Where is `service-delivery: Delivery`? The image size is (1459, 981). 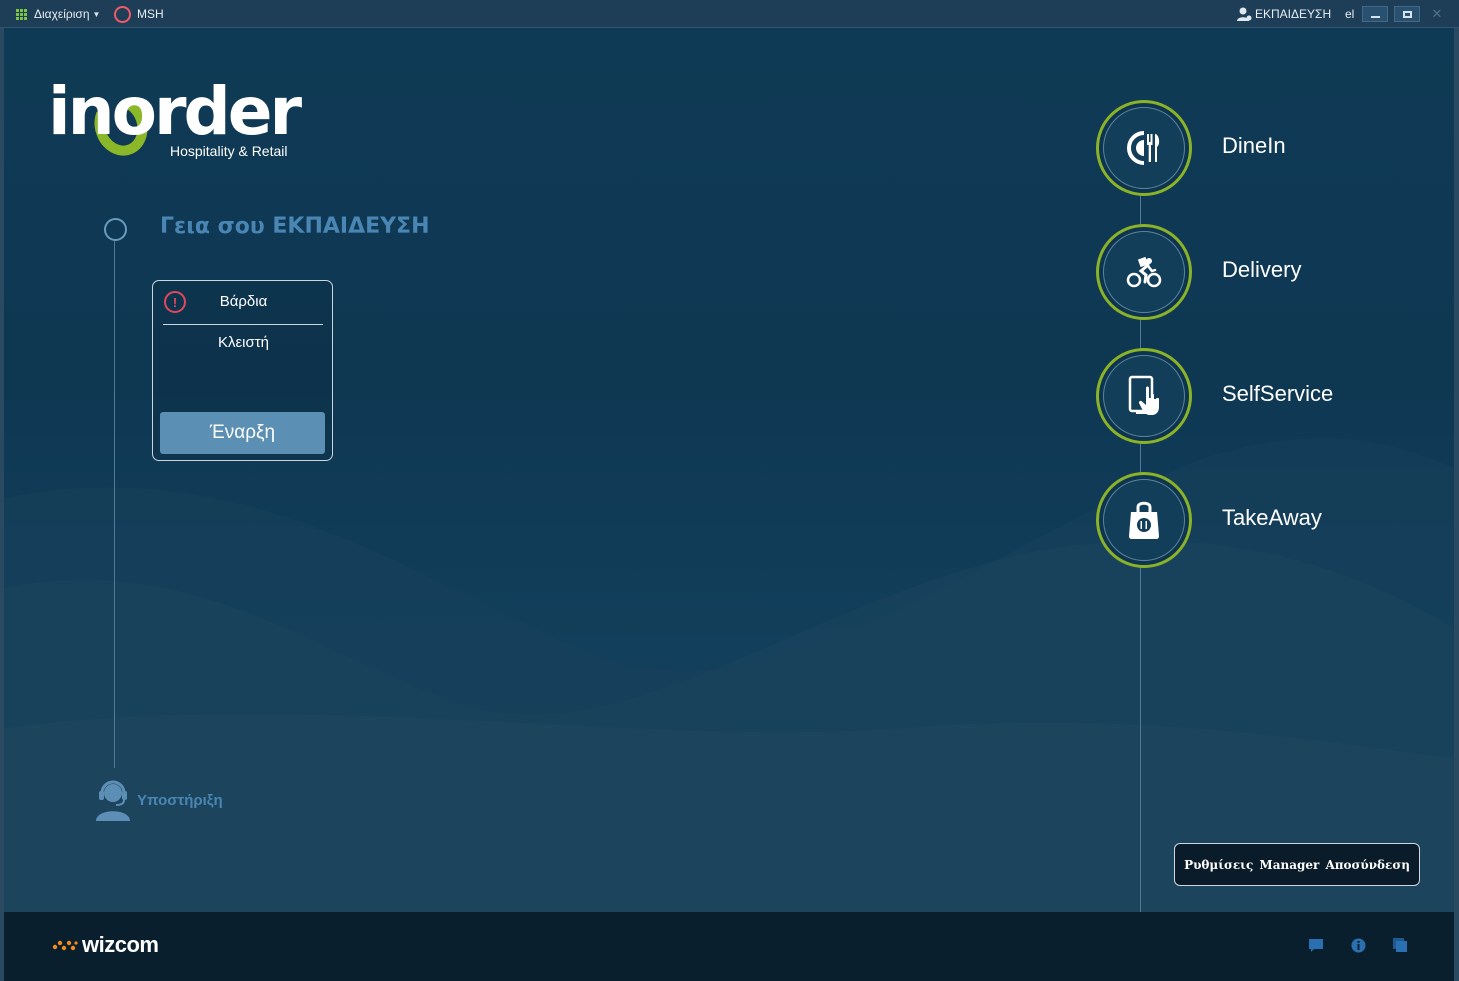
service-delivery: Delivery is located at coordinates (1246, 272).